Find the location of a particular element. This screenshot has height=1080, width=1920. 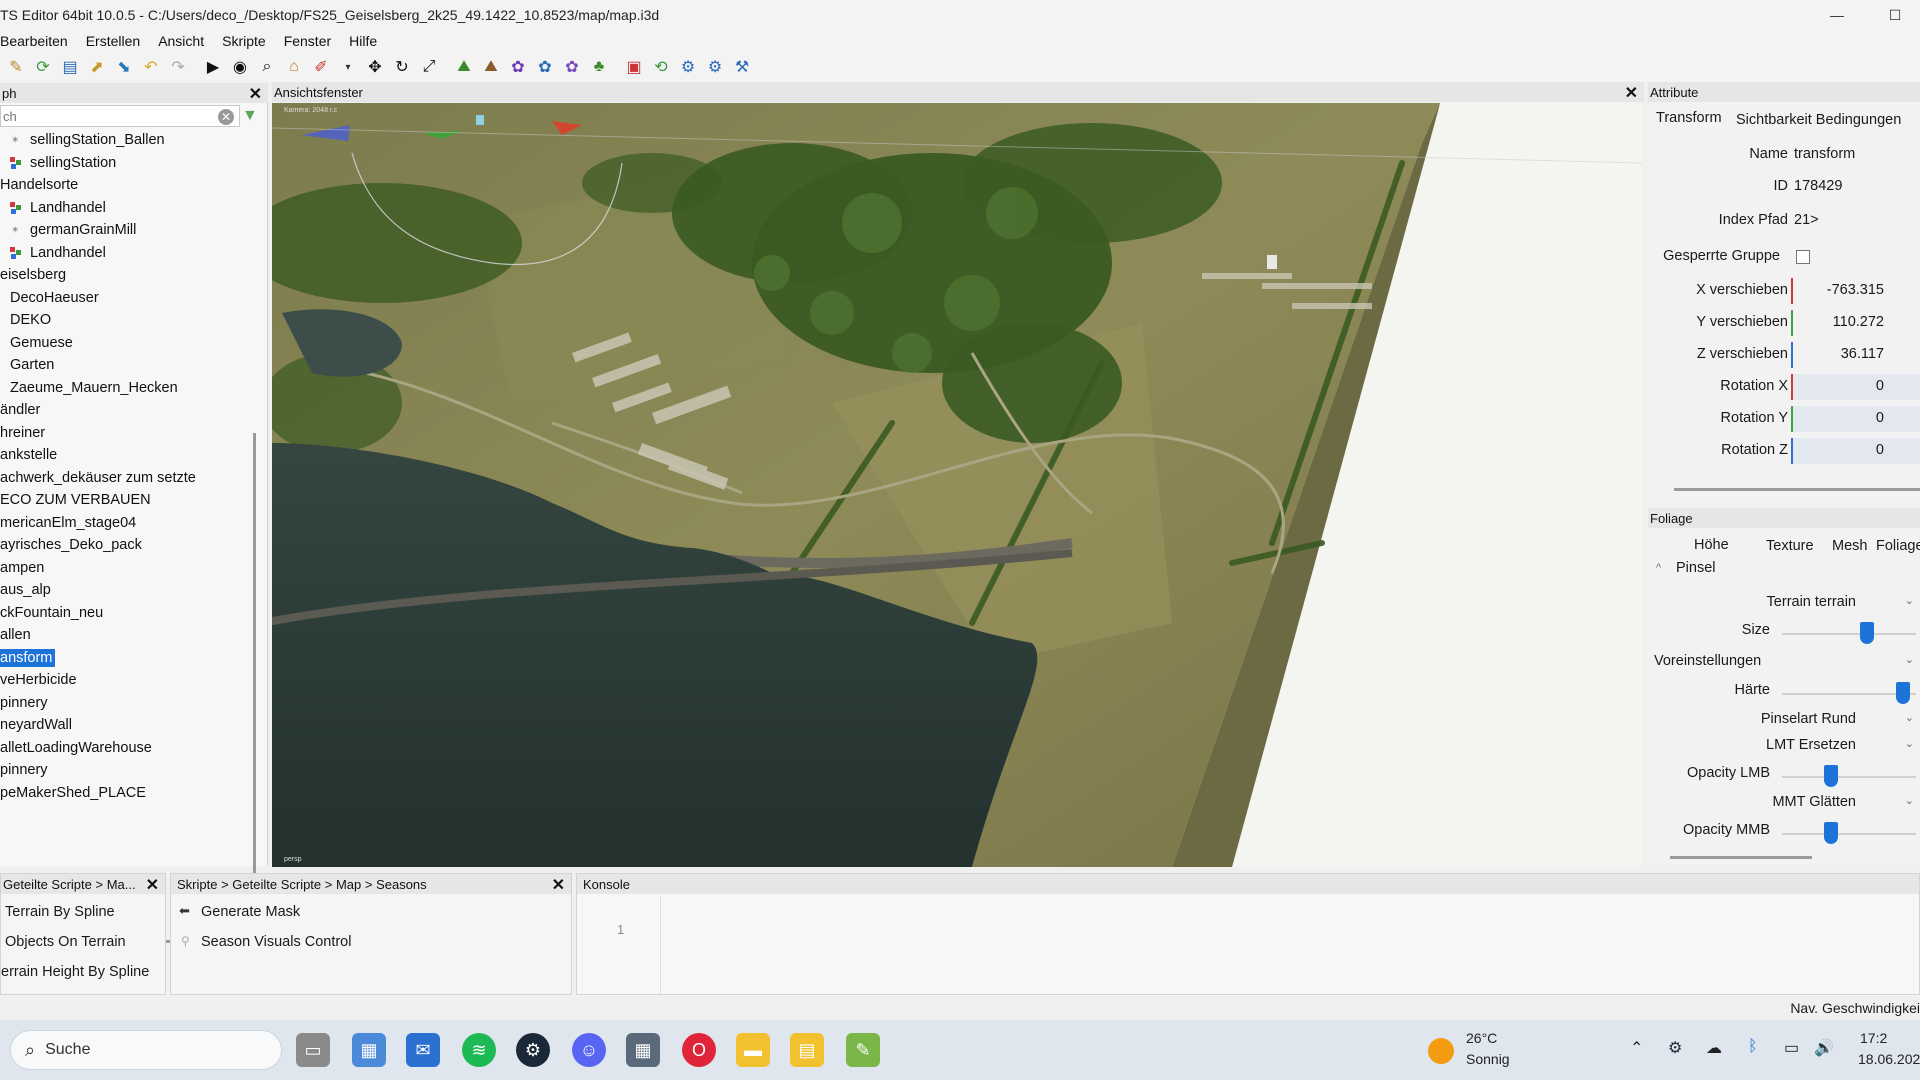

id-field: 178429 is located at coordinates (1818, 186).